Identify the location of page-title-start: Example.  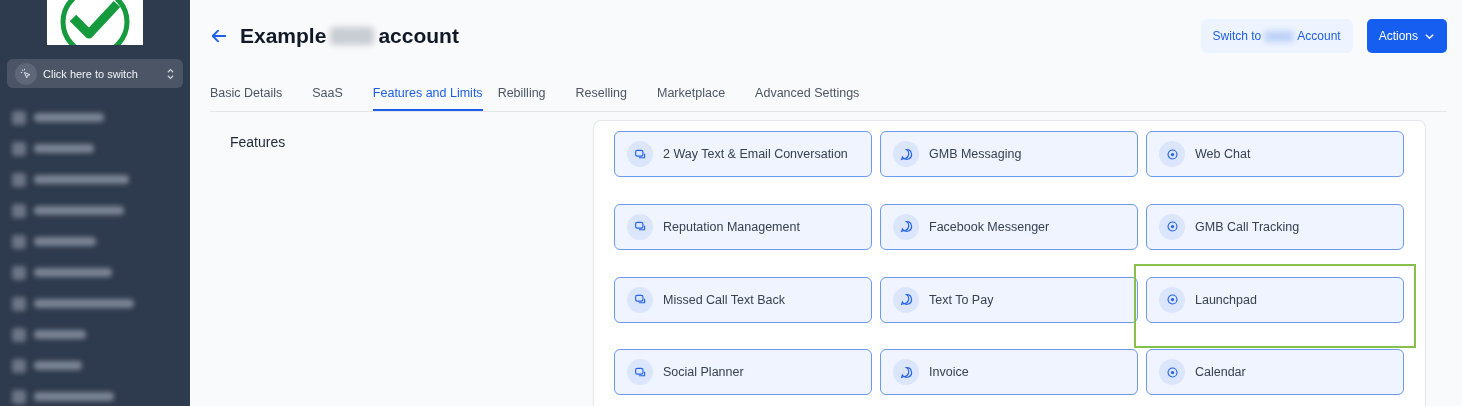
(283, 36).